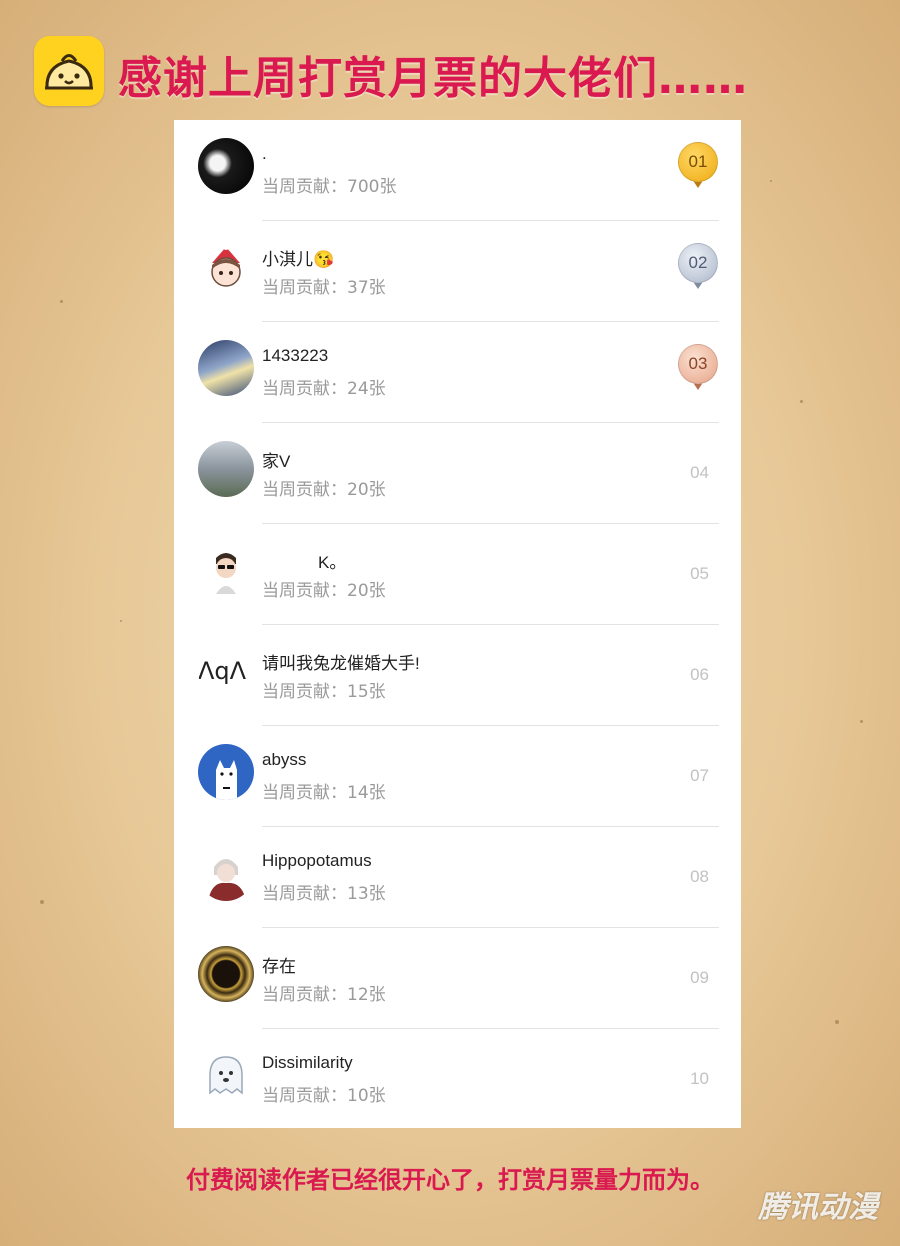 The width and height of the screenshot is (900, 1246). I want to click on rank-number: 06, so click(699, 674).